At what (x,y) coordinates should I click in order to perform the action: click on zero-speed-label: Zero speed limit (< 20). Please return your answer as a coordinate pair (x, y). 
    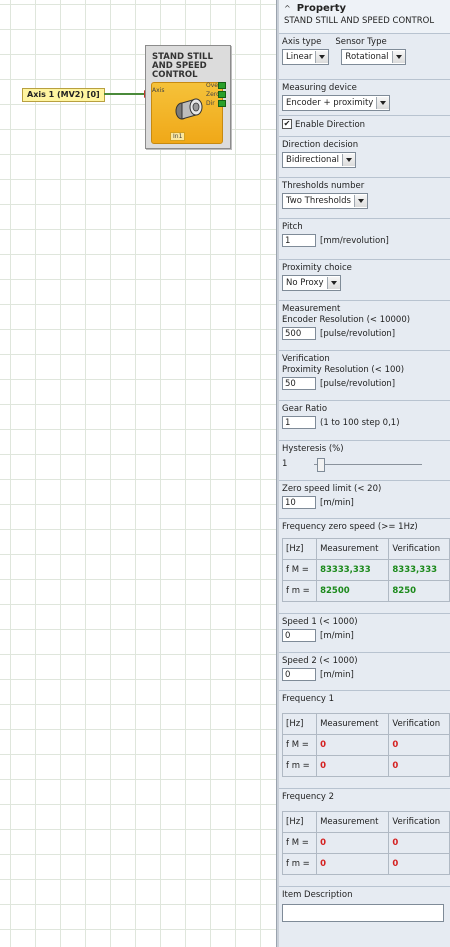
    Looking at the image, I should click on (332, 489).